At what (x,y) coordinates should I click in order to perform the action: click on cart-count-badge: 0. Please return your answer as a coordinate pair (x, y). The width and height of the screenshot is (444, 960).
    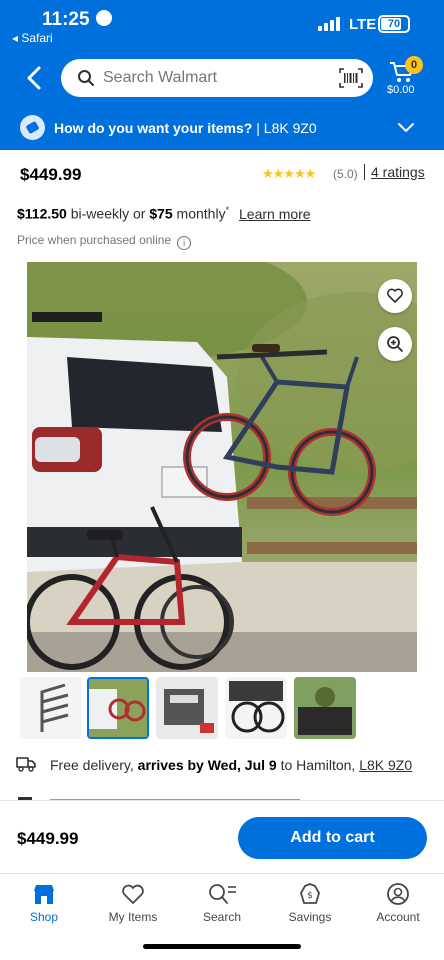
    Looking at the image, I should click on (414, 65).